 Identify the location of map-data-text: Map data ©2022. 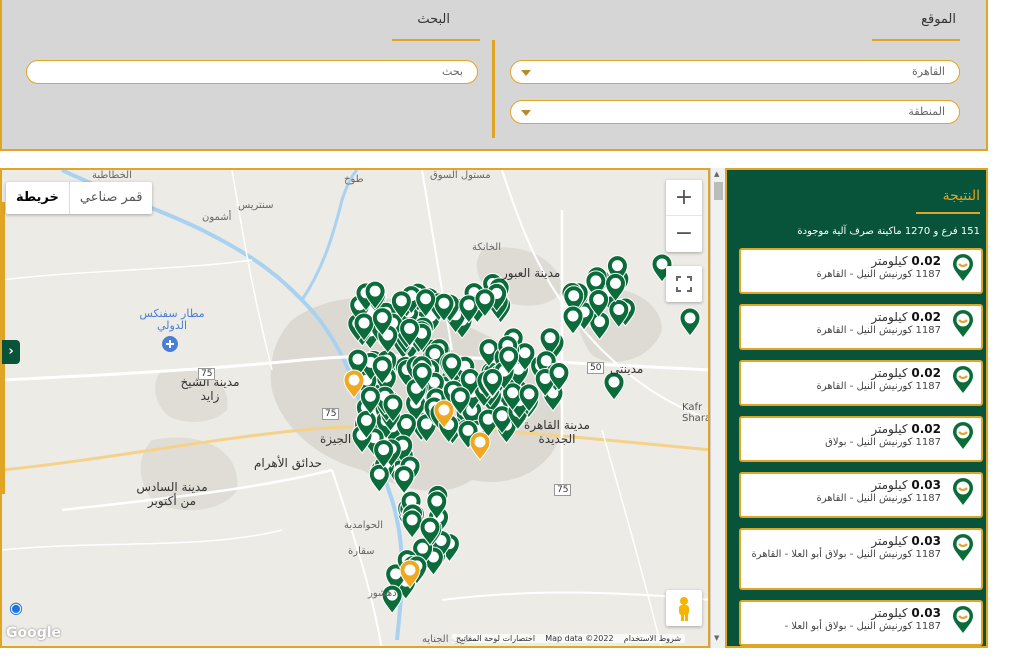
(579, 638).